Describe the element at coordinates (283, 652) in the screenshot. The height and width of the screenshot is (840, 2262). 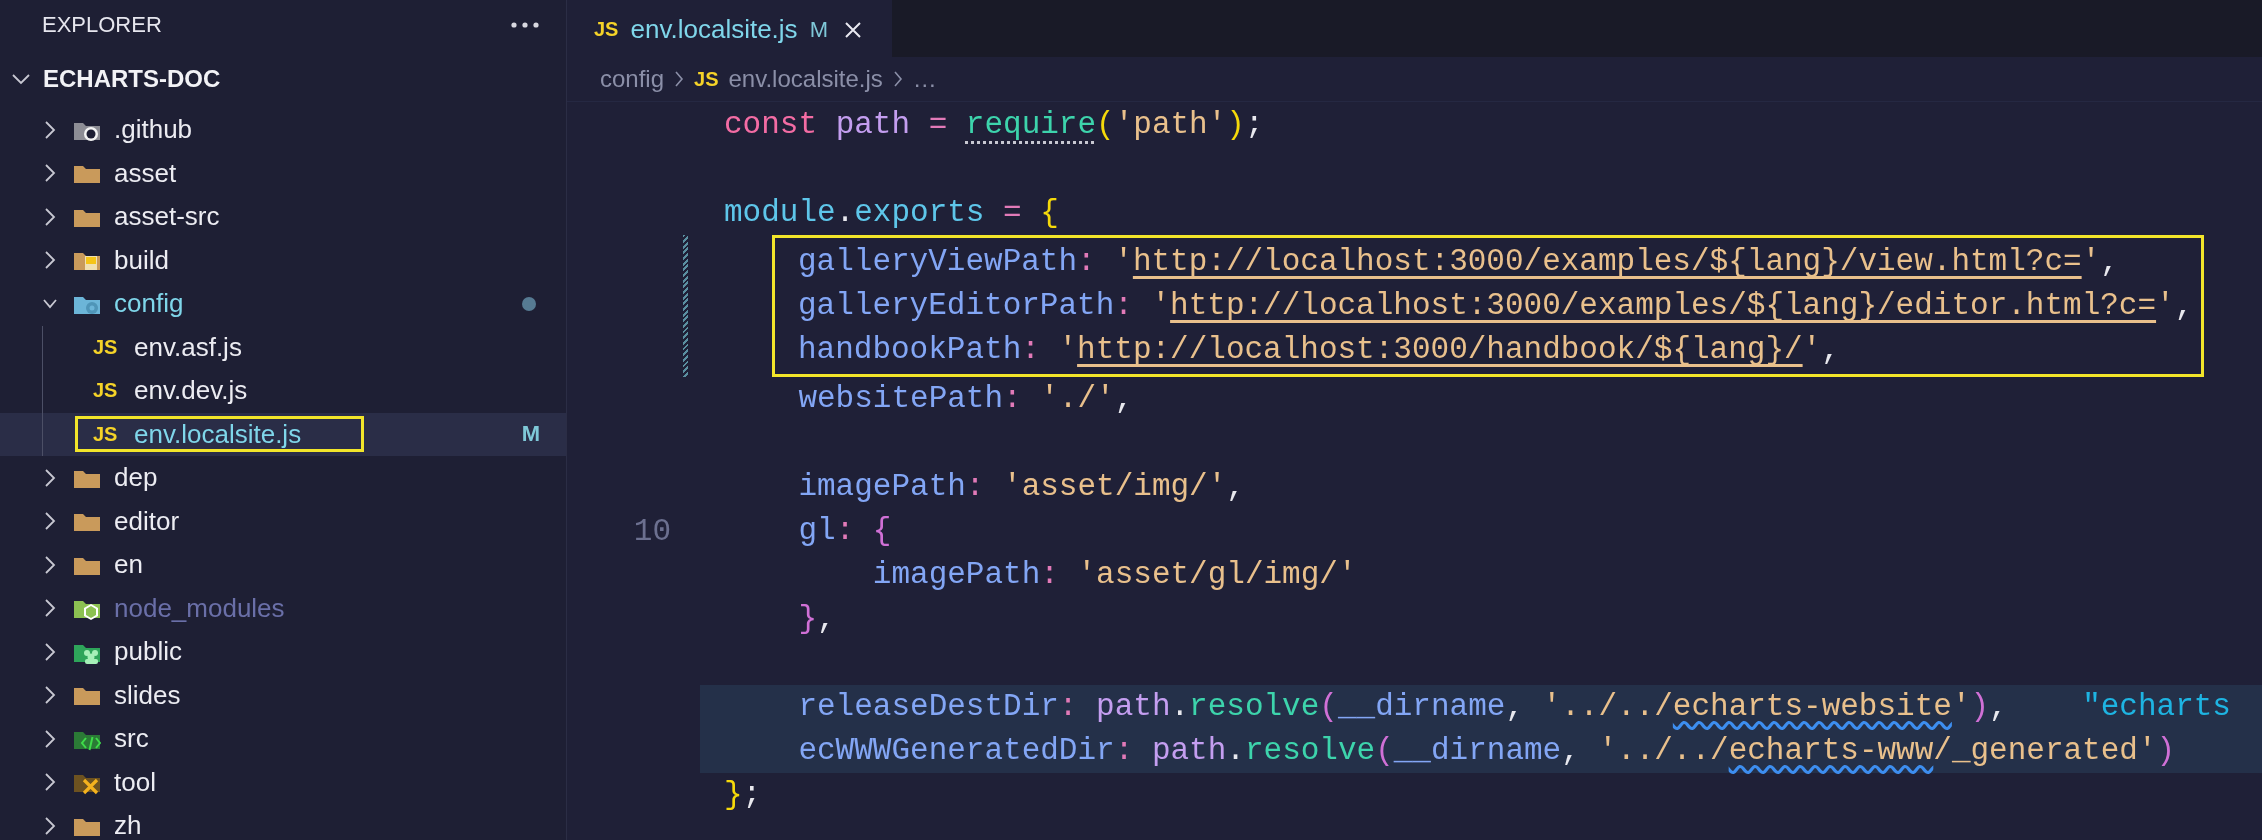
I see `tree-item: public` at that location.